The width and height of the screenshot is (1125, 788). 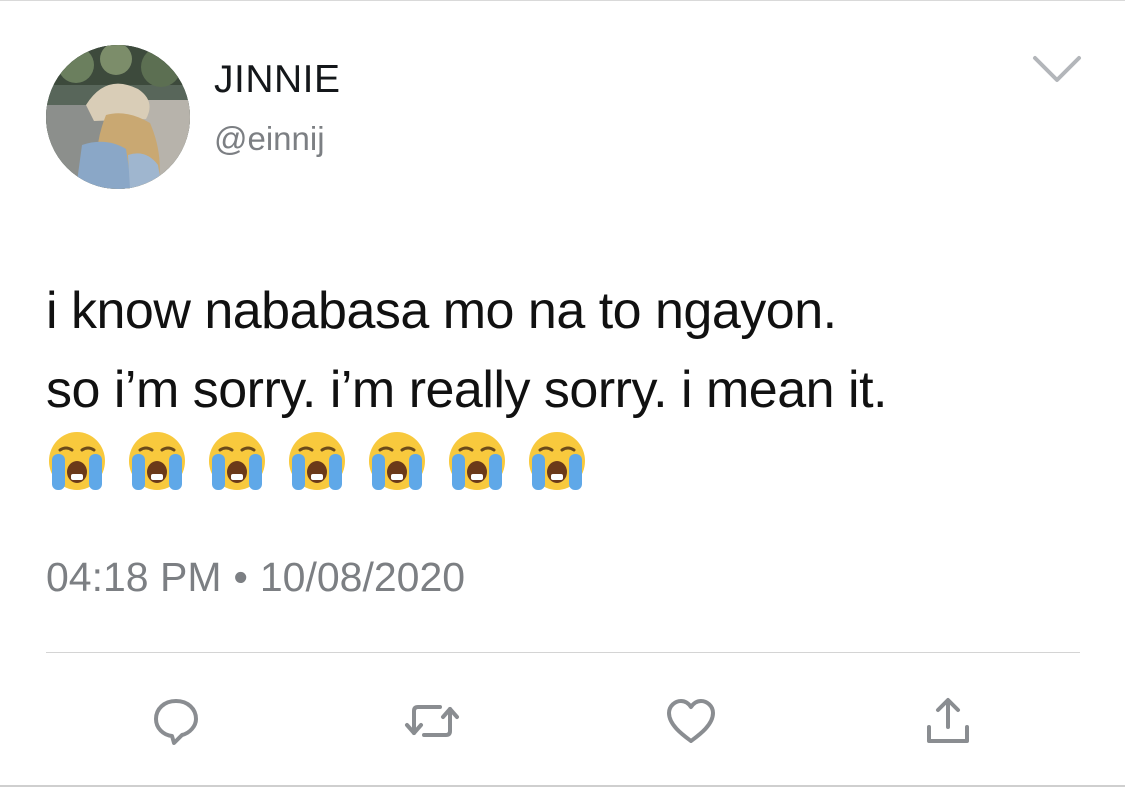 What do you see at coordinates (134, 577) in the screenshot?
I see `tweet-time: 04:18 PM` at bounding box center [134, 577].